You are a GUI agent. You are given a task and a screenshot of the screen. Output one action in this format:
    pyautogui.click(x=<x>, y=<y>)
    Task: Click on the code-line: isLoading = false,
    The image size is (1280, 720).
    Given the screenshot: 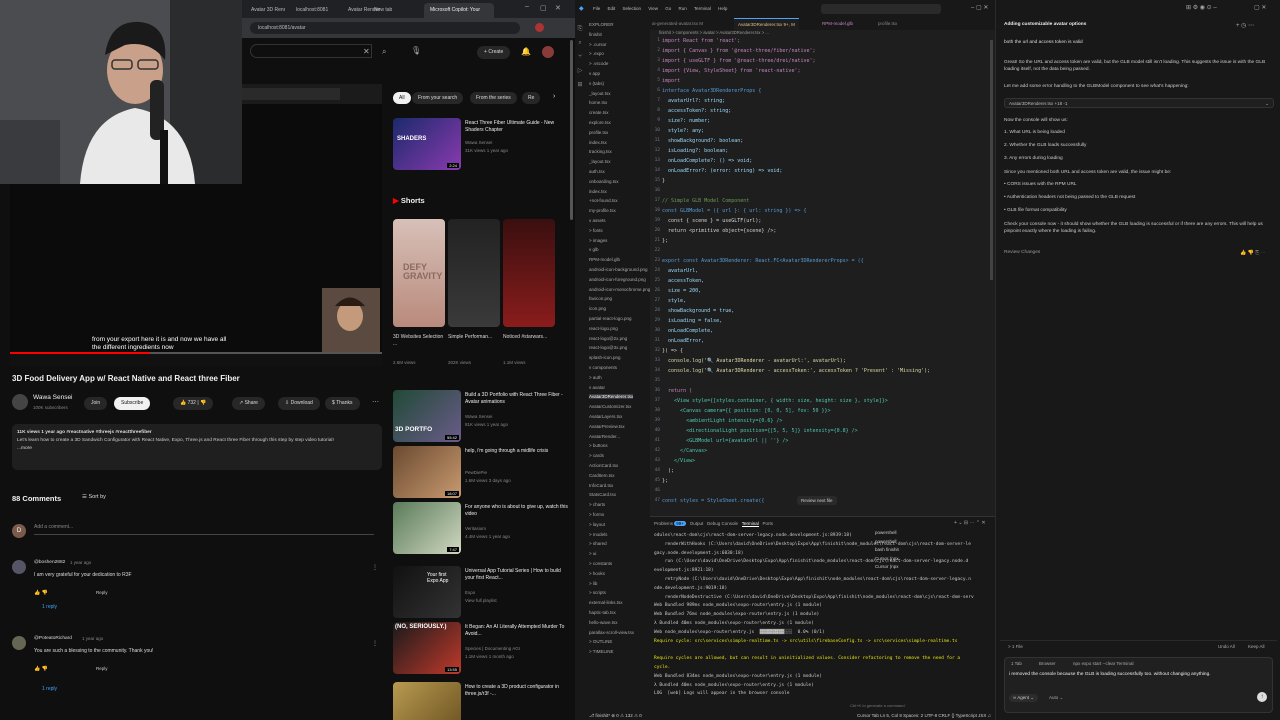 What is the action you would take?
    pyautogui.click(x=692, y=321)
    